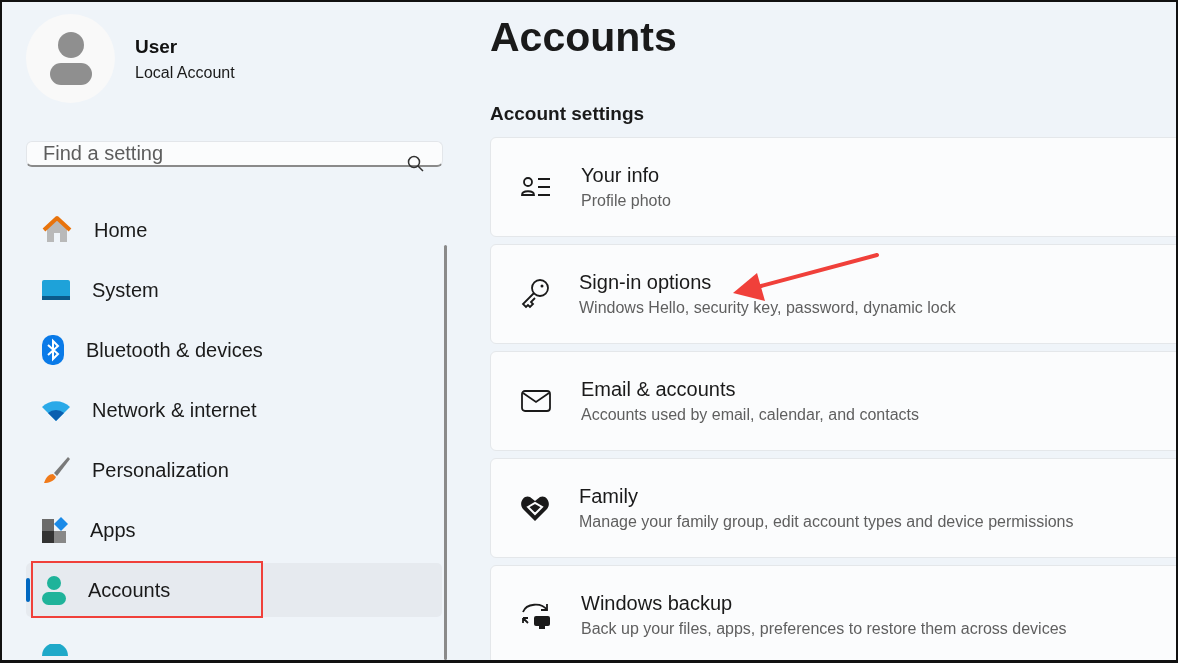 The height and width of the screenshot is (663, 1178). Describe the element at coordinates (55, 530) in the screenshot. I see `apps-icon` at that location.